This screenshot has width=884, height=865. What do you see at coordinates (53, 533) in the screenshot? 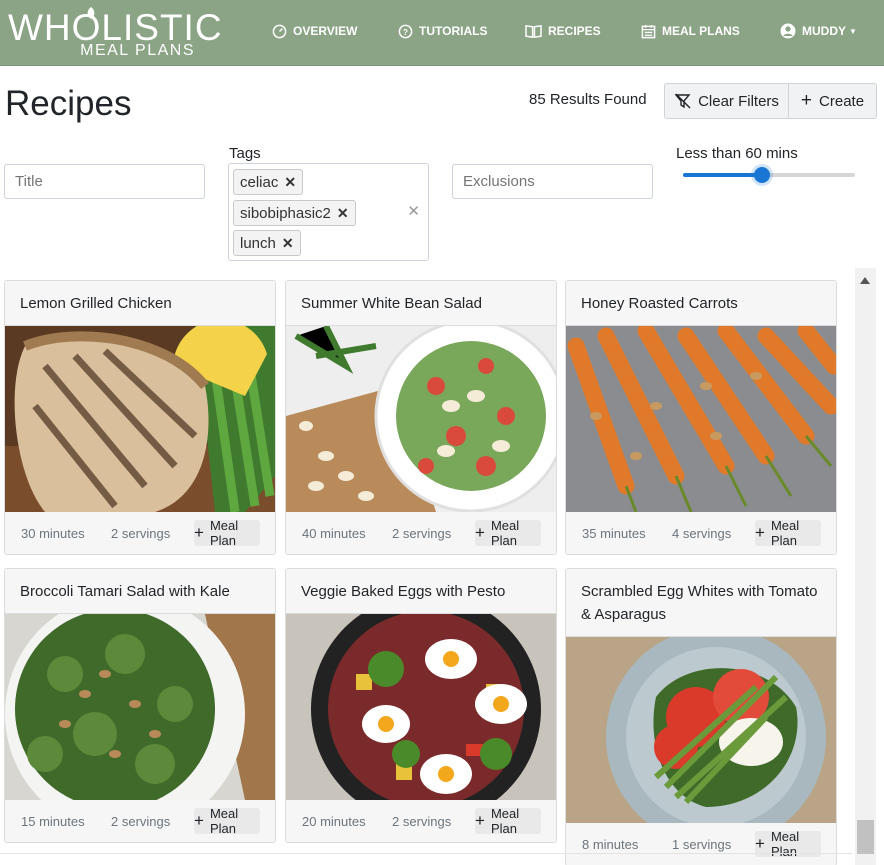
I see `recipe-time: 30 minutes` at bounding box center [53, 533].